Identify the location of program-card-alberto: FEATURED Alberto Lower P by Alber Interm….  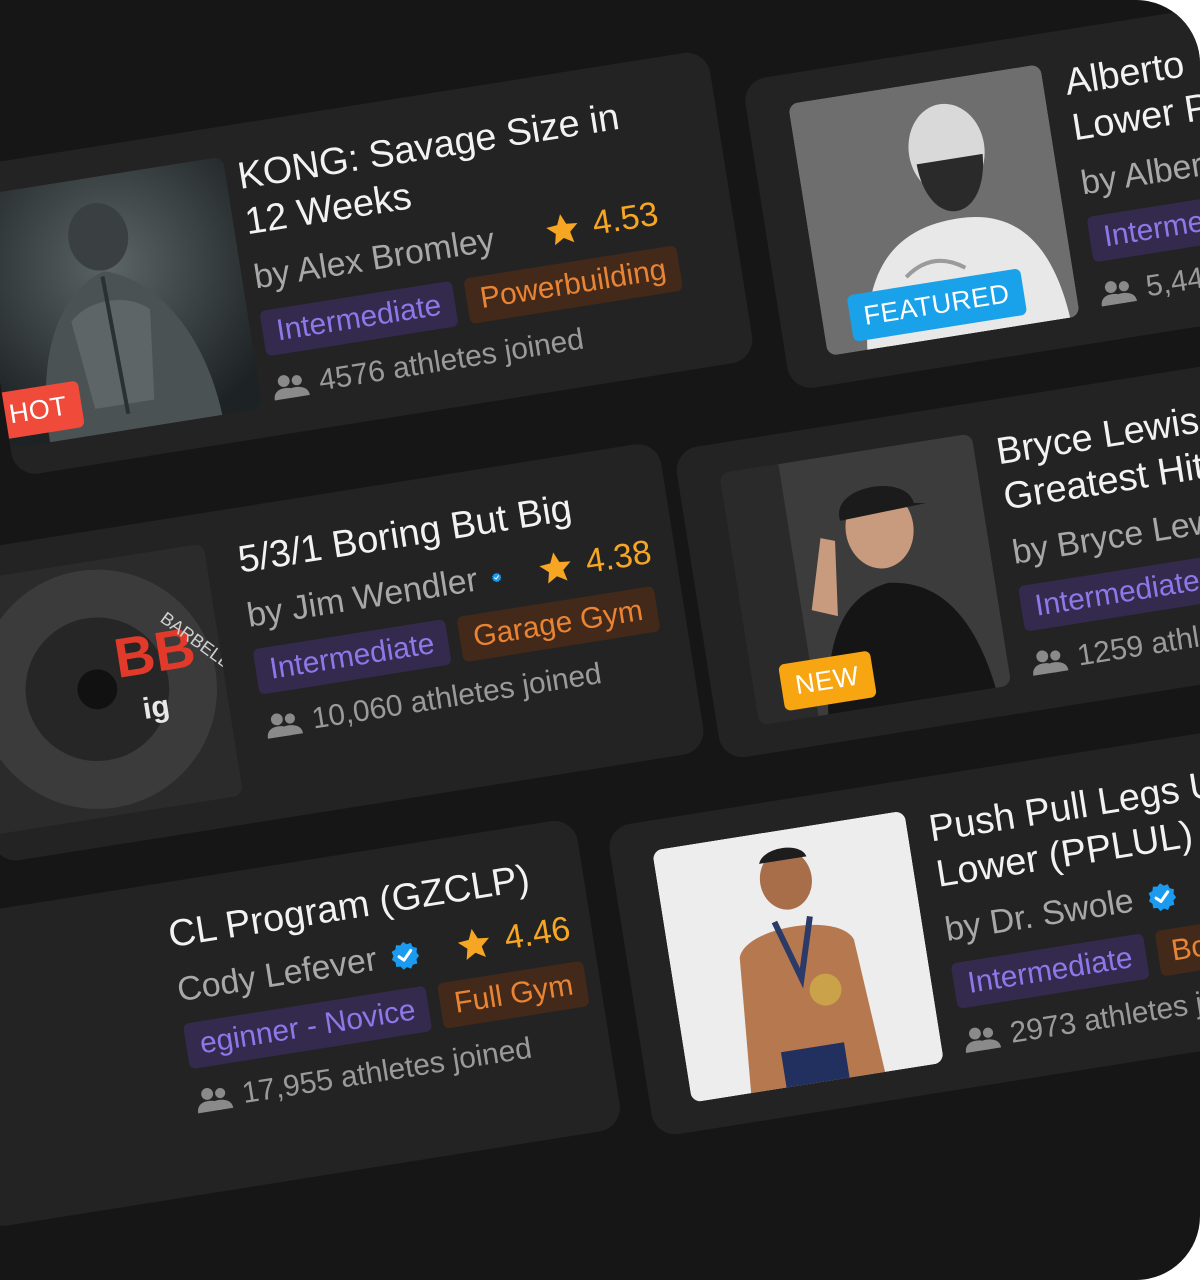
(970, 196).